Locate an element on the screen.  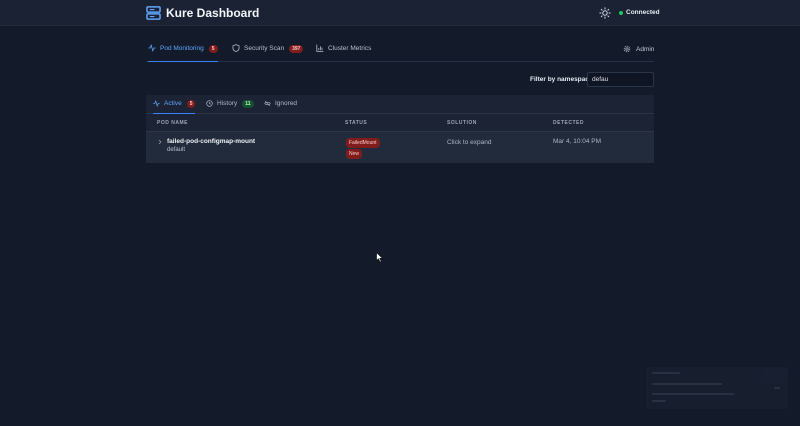
solution-expand: Click to expand is located at coordinates (469, 142).